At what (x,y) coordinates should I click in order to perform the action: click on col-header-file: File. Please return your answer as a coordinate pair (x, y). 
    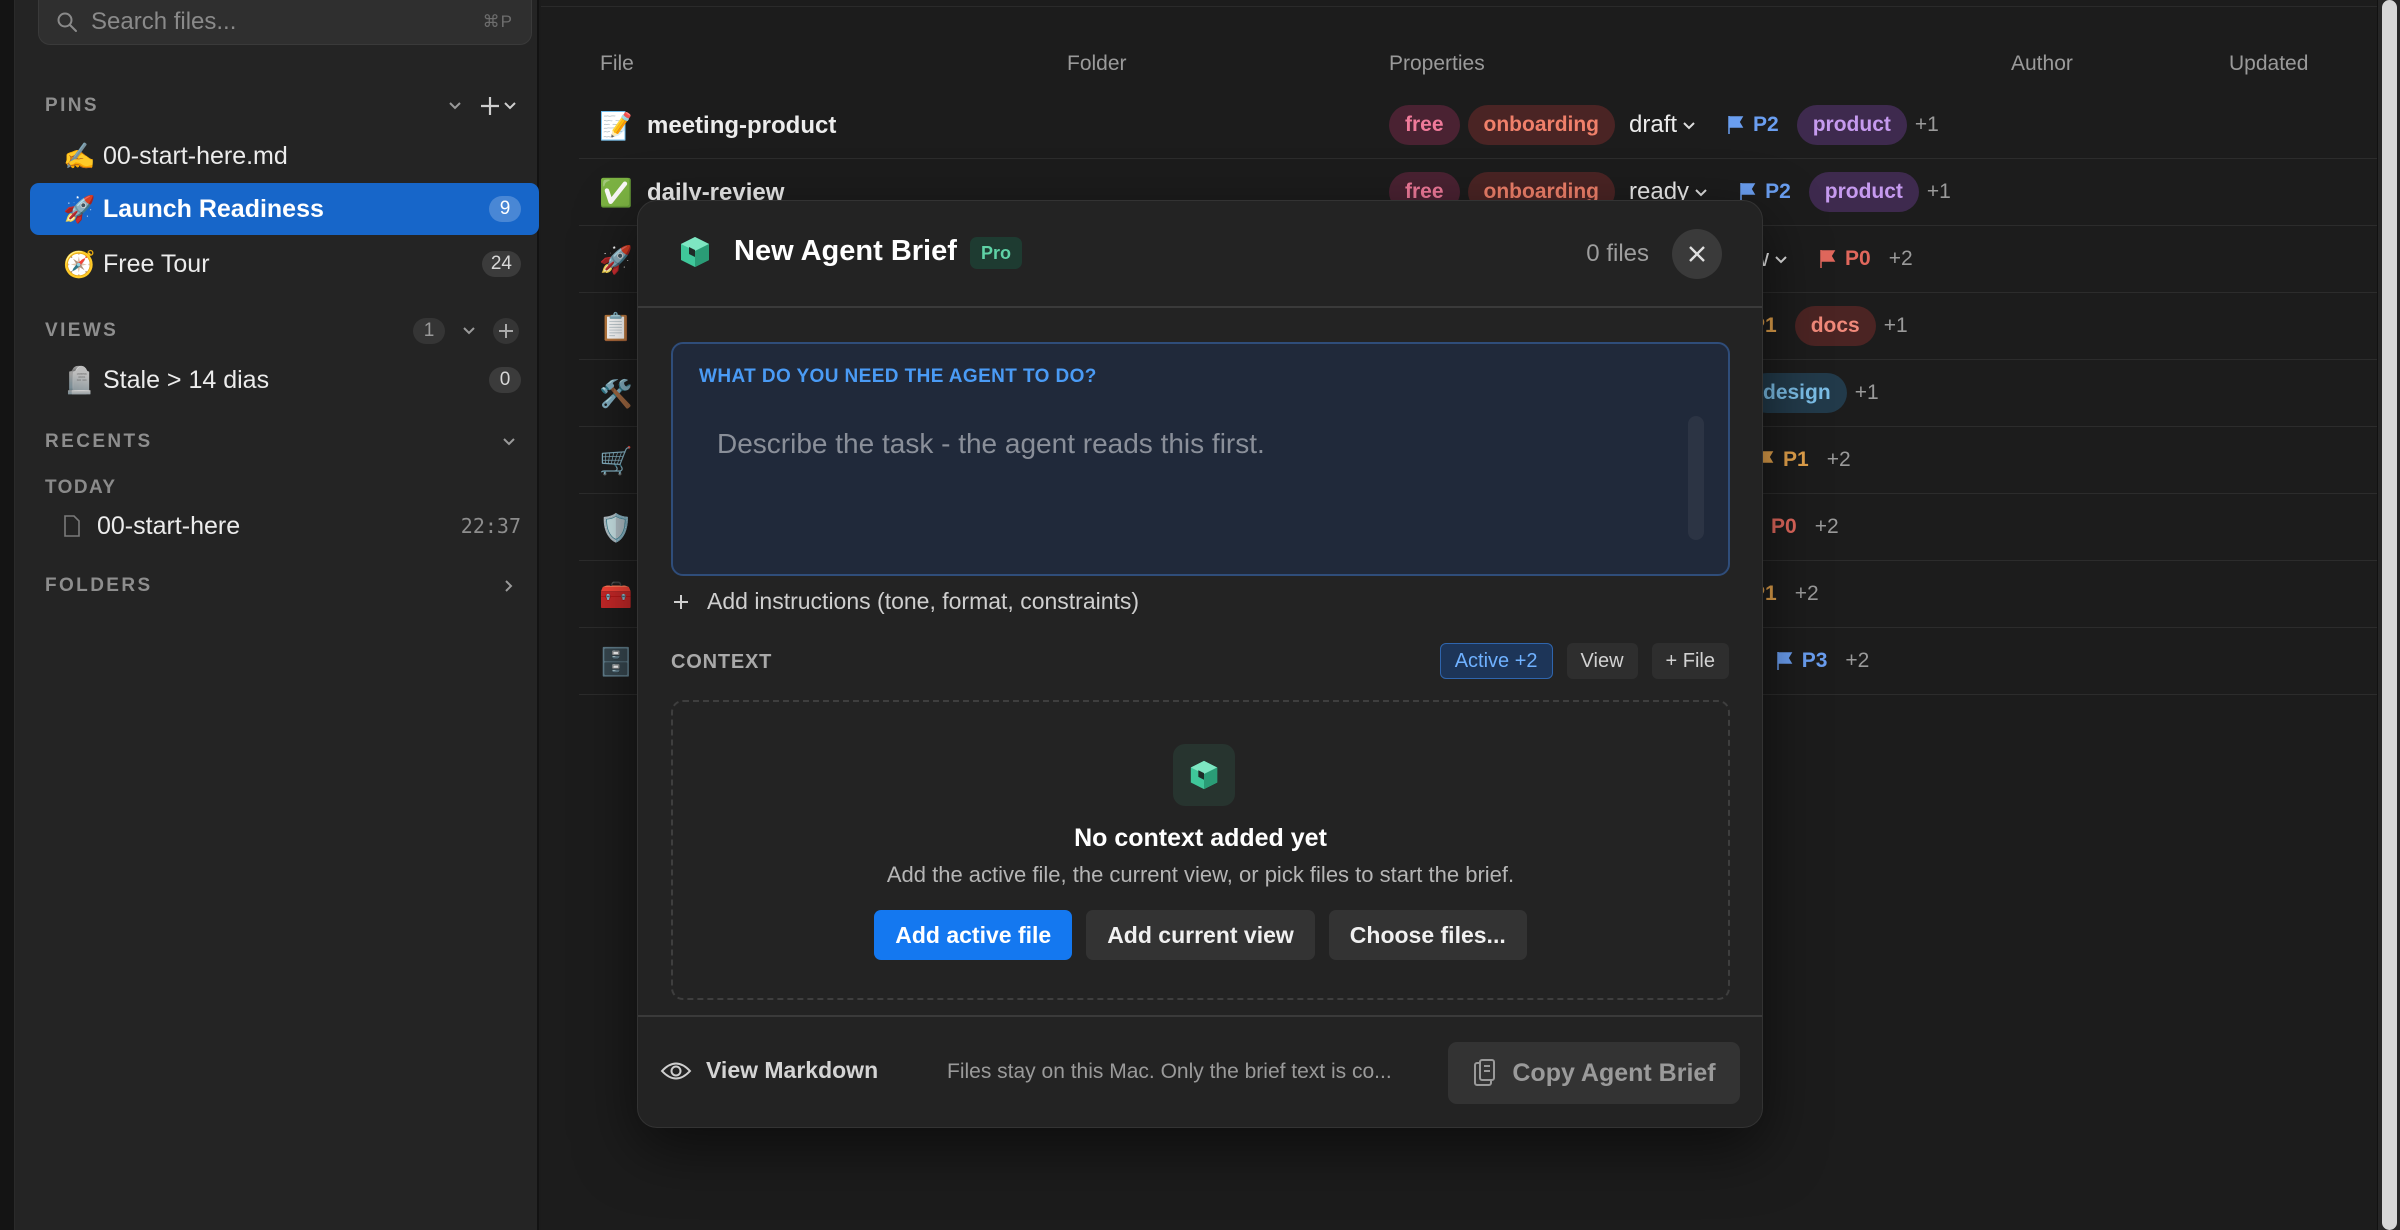
    Looking at the image, I should click on (617, 64).